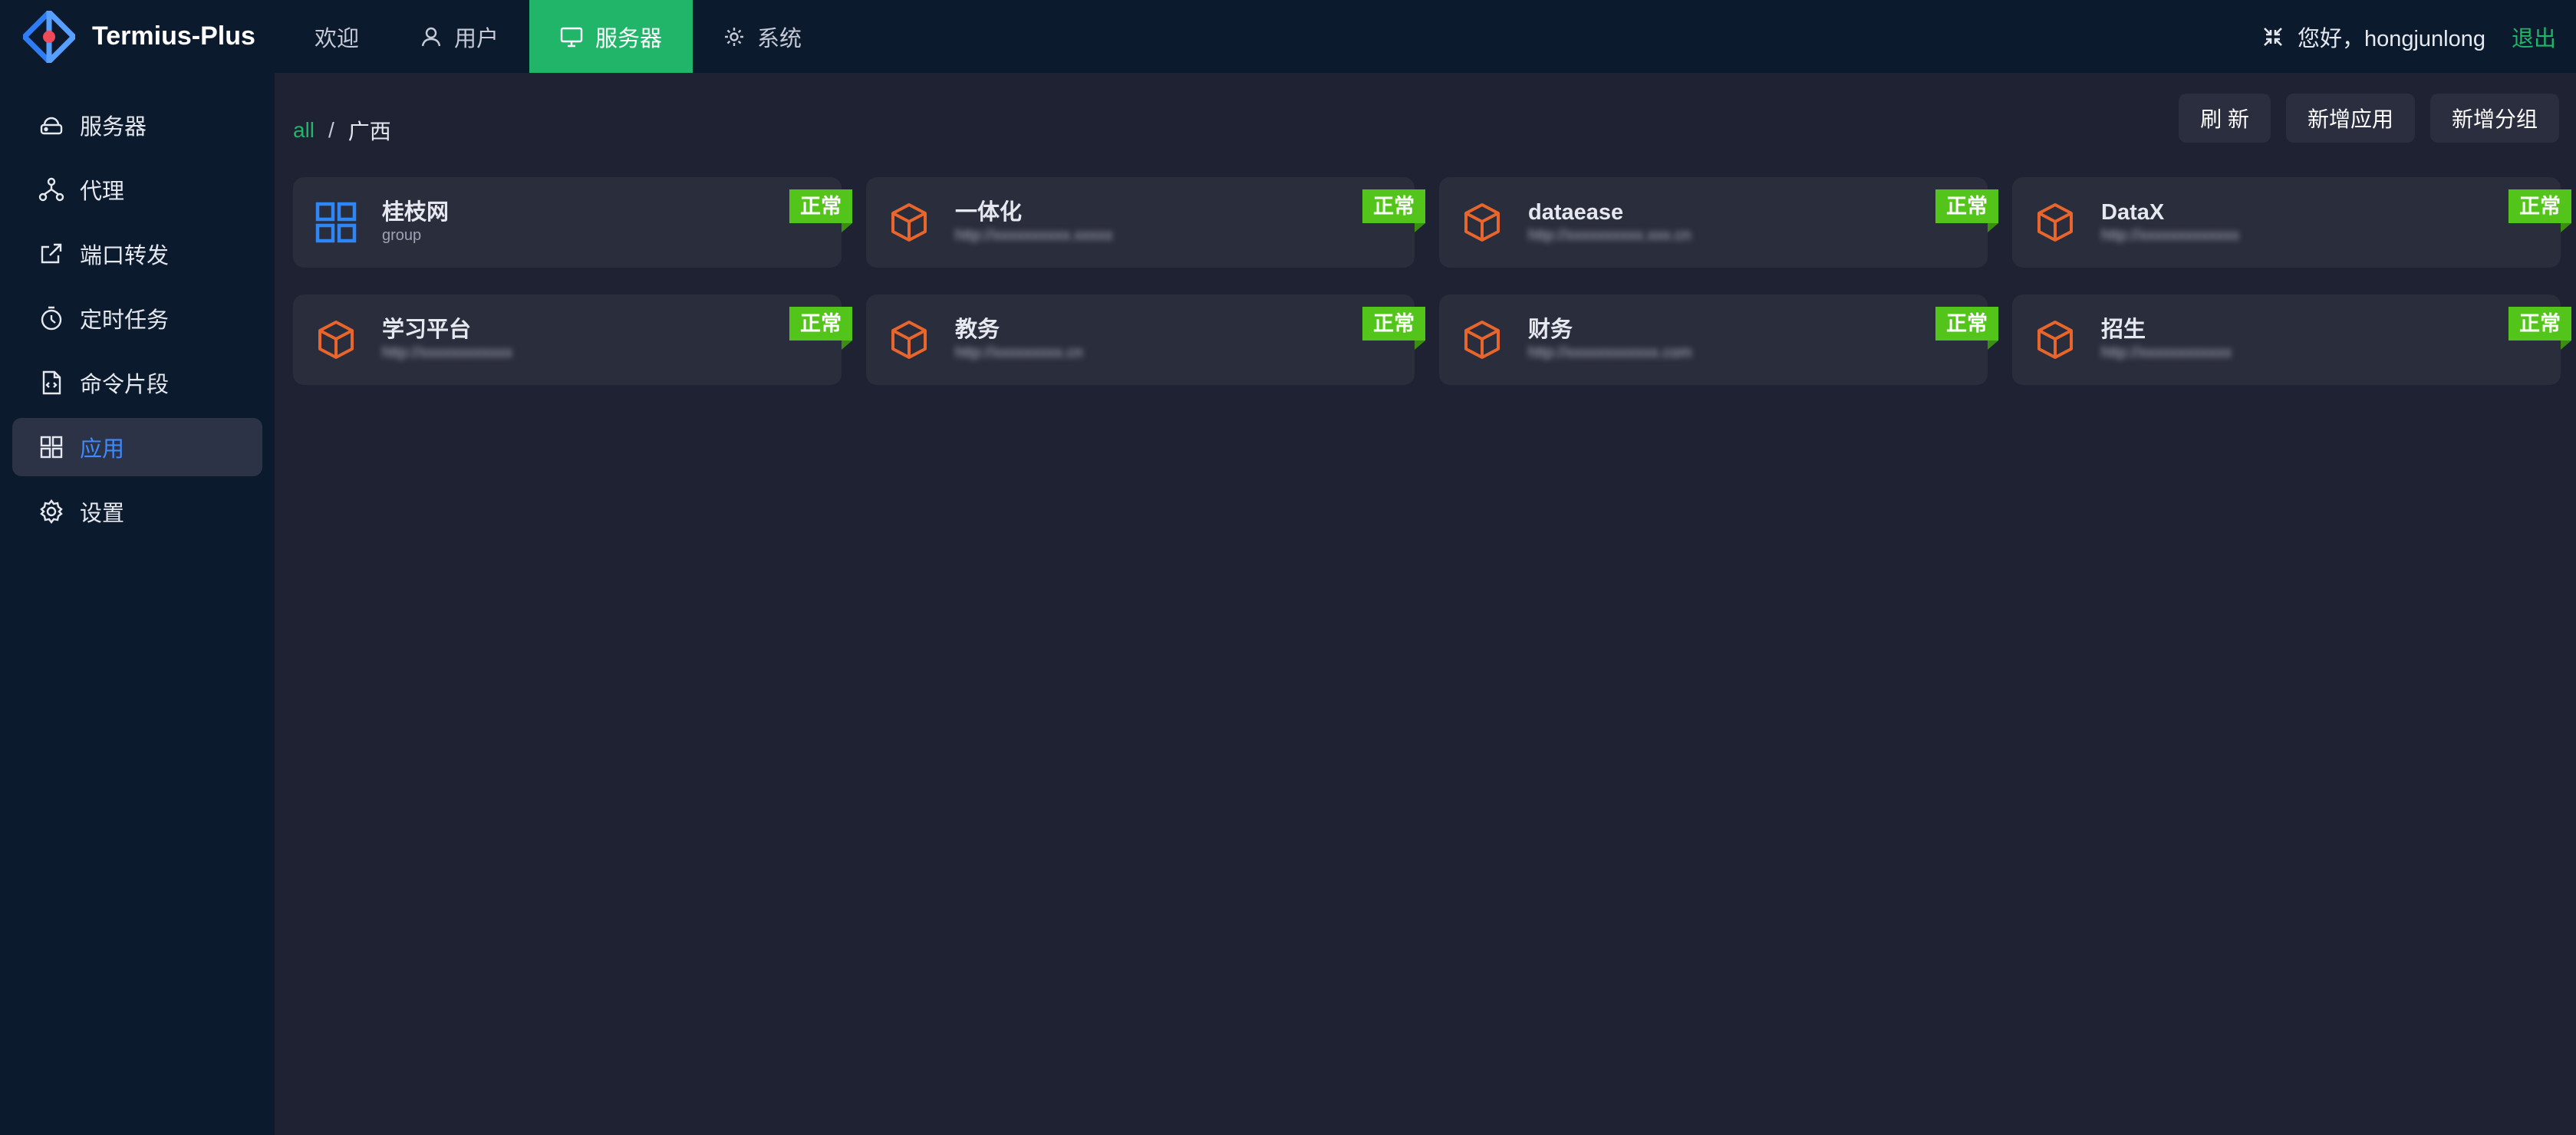  Describe the element at coordinates (2350, 118) in the screenshot. I see `add-app-button: 新增应用` at that location.